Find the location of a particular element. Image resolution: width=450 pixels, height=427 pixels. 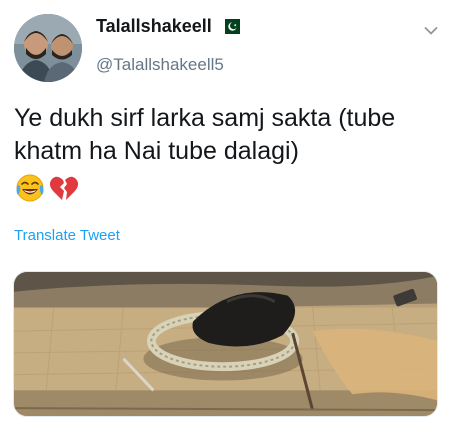

pakistan-flag-icon is located at coordinates (229, 26).